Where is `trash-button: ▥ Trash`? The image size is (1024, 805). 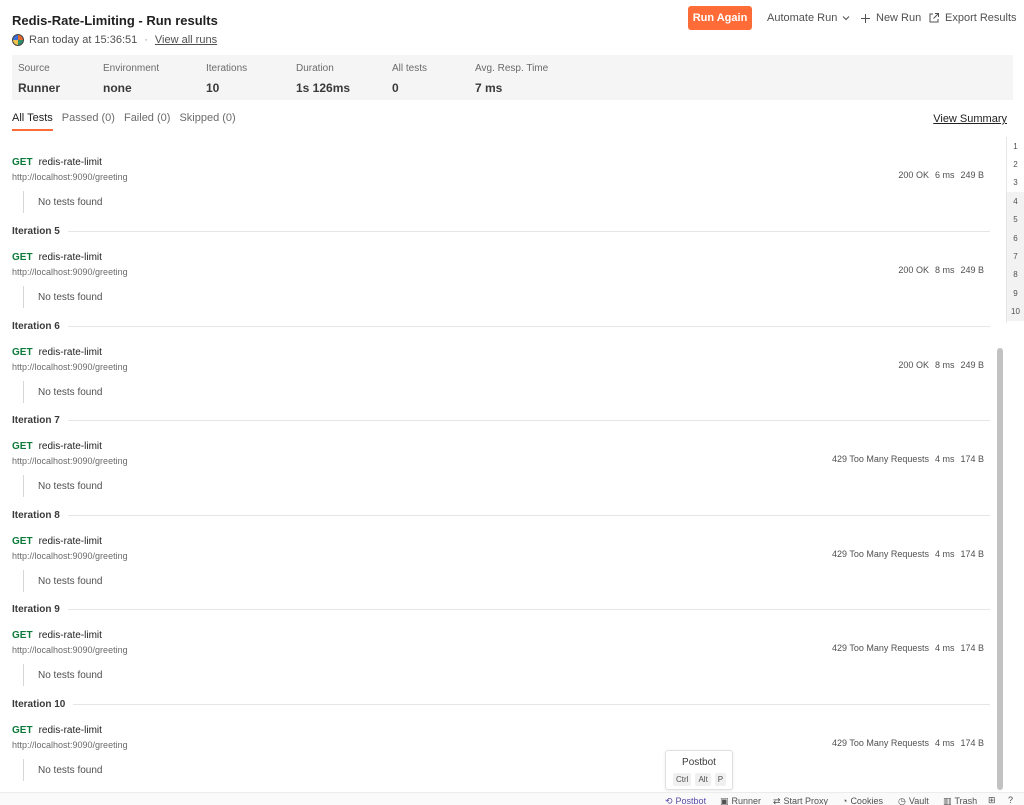 trash-button: ▥ Trash is located at coordinates (960, 800).